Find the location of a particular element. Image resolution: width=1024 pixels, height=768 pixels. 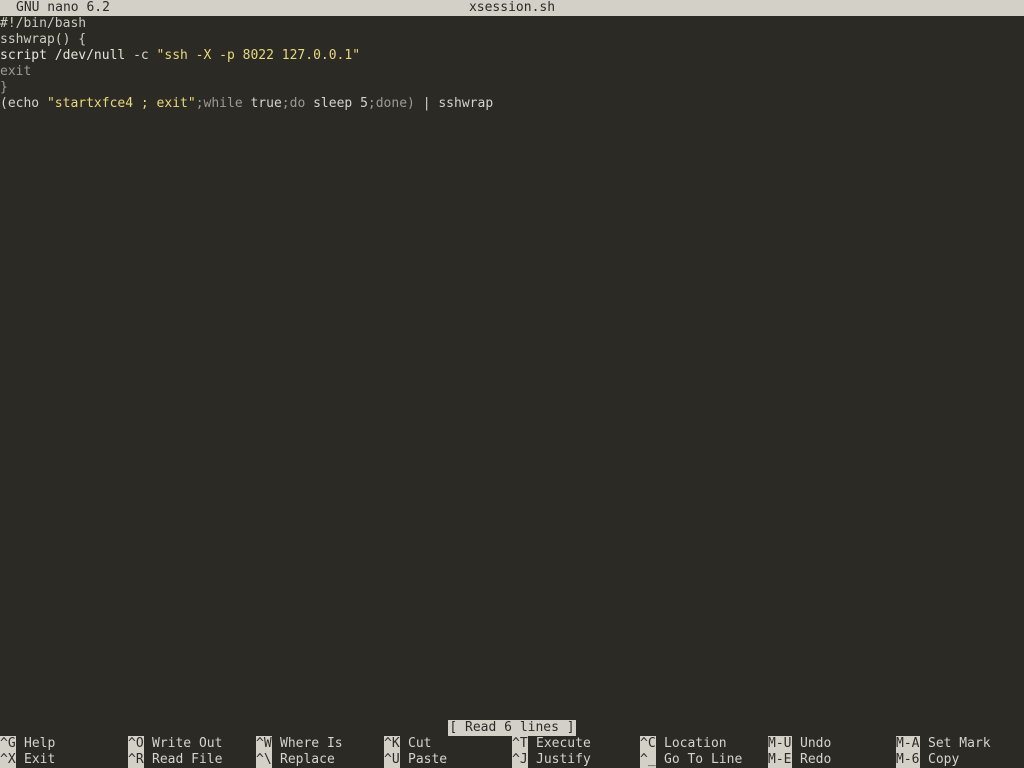

code-token: ;while is located at coordinates (223, 103).